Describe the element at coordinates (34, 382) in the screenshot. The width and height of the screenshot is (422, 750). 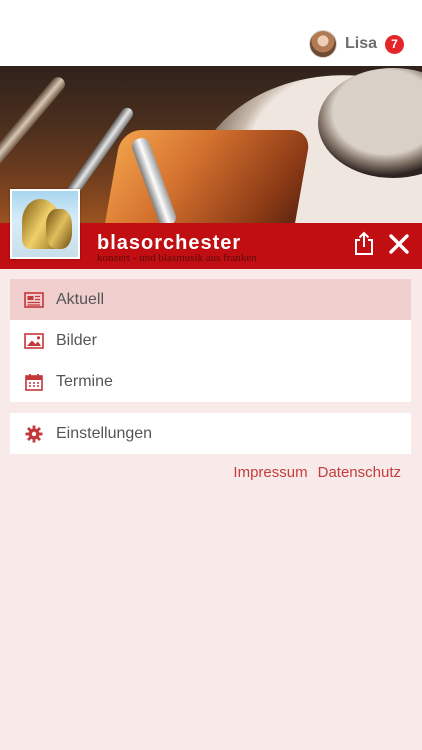
I see `calendar-icon` at that location.